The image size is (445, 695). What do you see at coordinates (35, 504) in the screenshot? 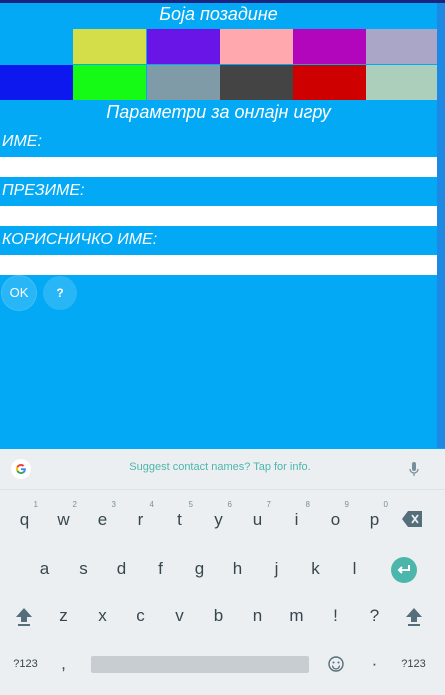
I see `key-hint: 1` at bounding box center [35, 504].